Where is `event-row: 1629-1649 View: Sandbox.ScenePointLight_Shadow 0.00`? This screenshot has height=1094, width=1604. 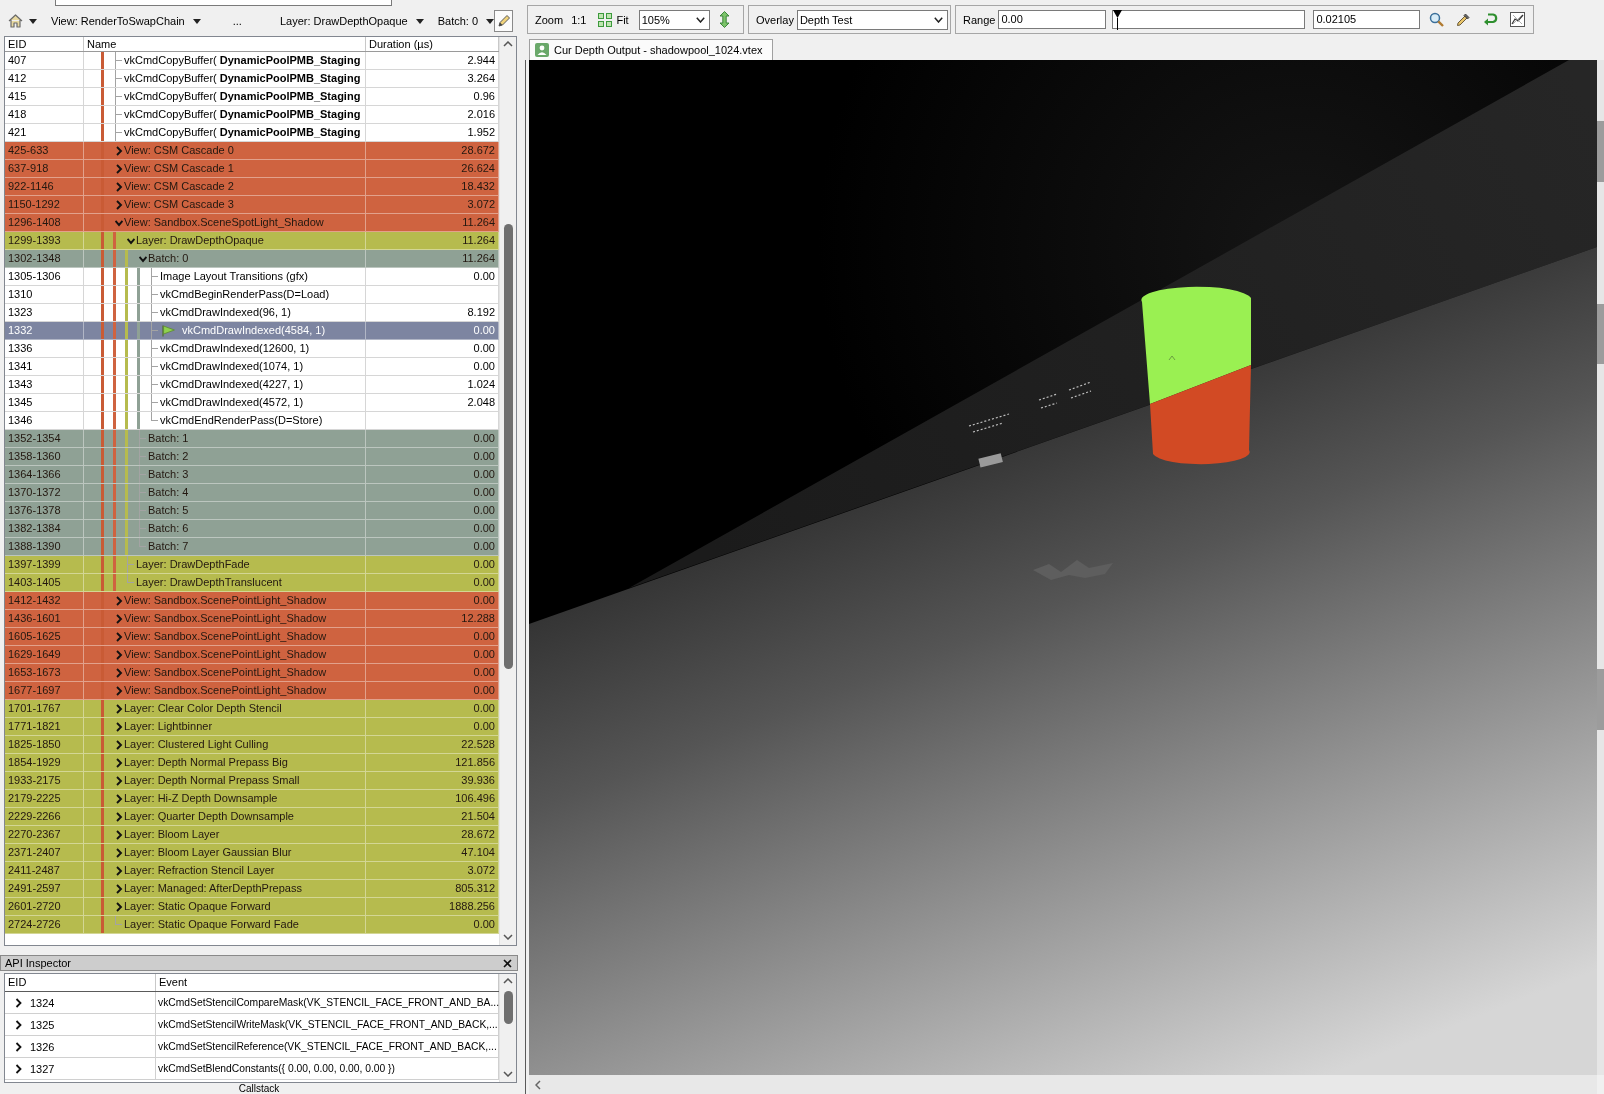 event-row: 1629-1649 View: Sandbox.ScenePointLight_Shadow 0.00 is located at coordinates (252, 655).